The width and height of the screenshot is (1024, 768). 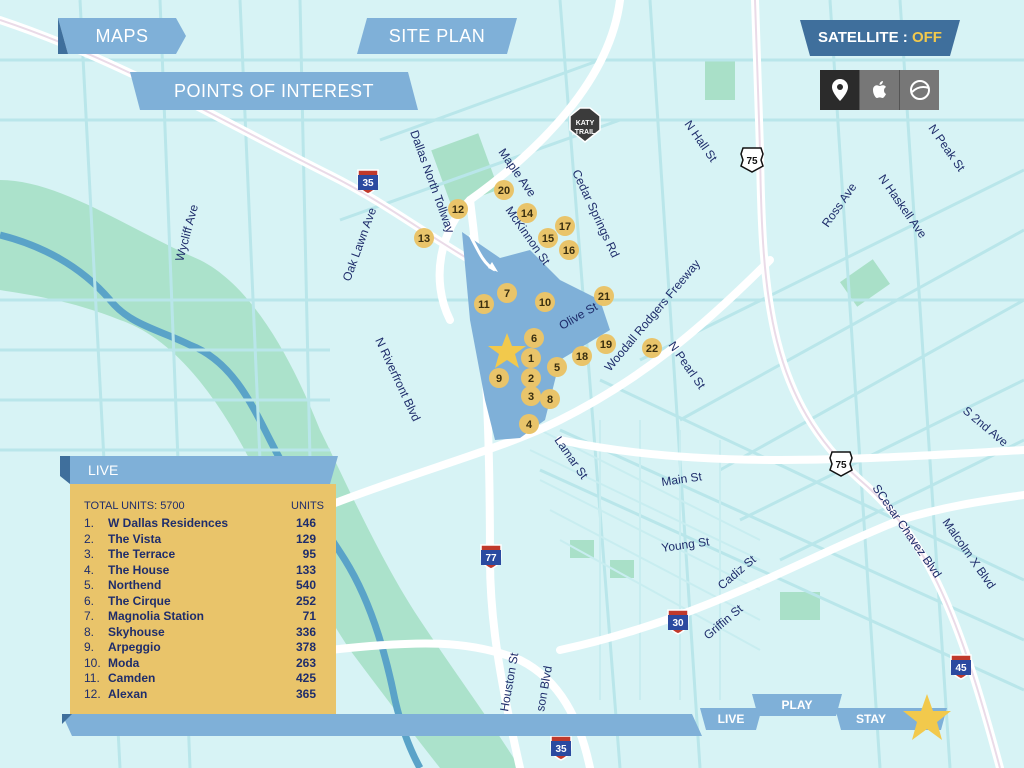 I want to click on poi-marker: 22, so click(x=652, y=348).